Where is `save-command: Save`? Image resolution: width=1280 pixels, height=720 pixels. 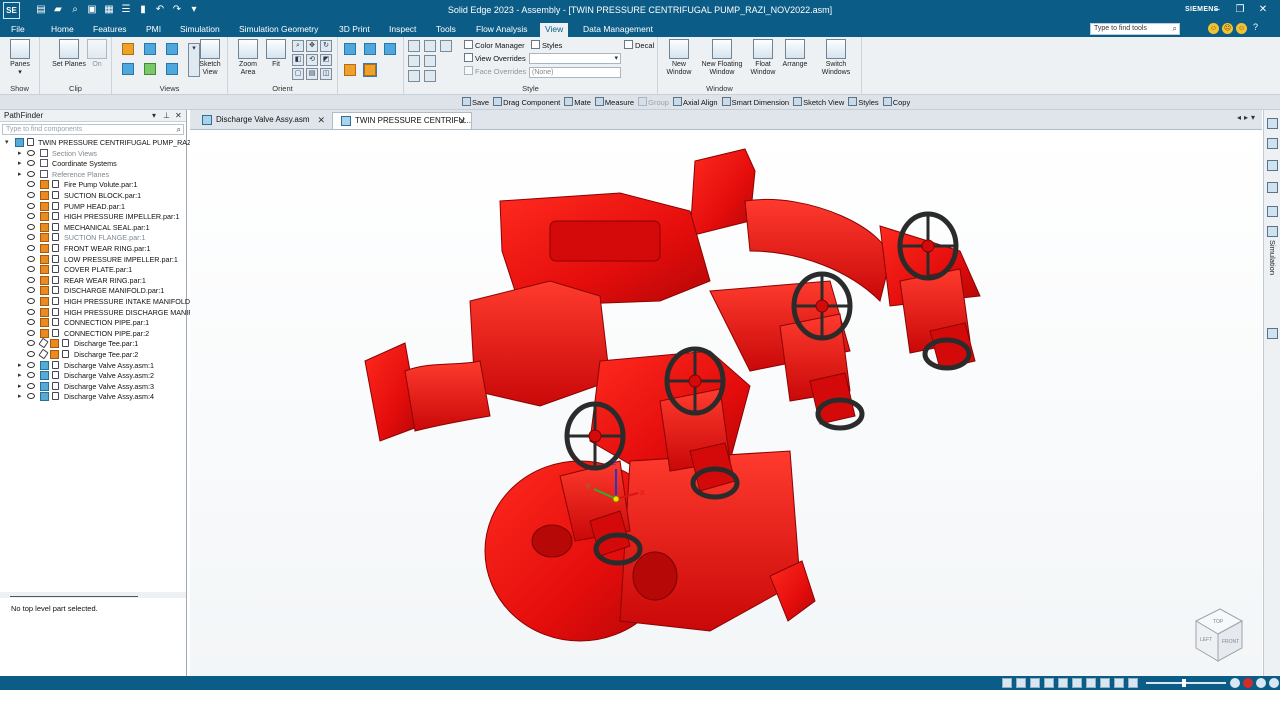
save-command: Save is located at coordinates (475, 102).